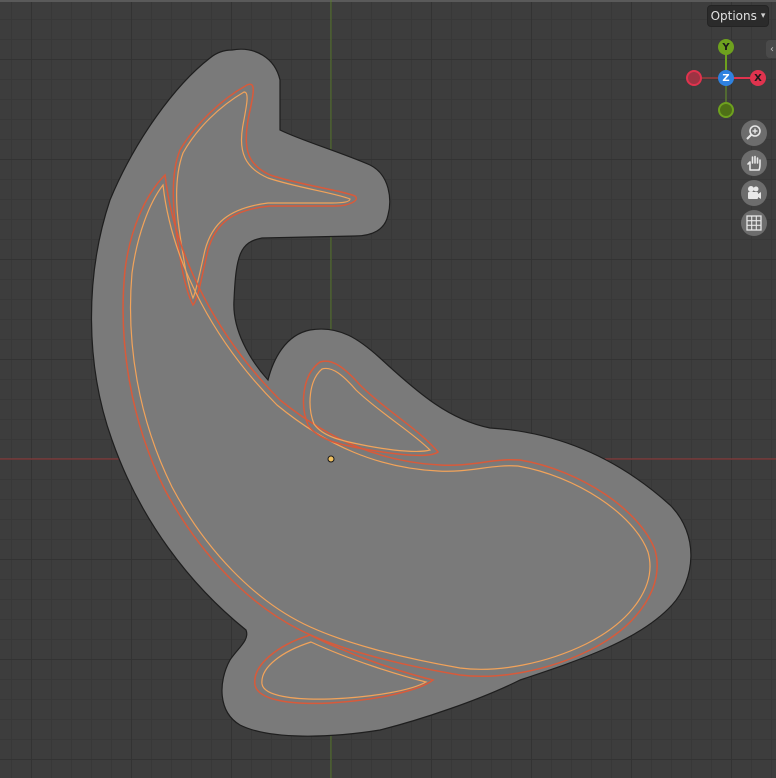 This screenshot has width=776, height=778. I want to click on origin-point, so click(331, 459).